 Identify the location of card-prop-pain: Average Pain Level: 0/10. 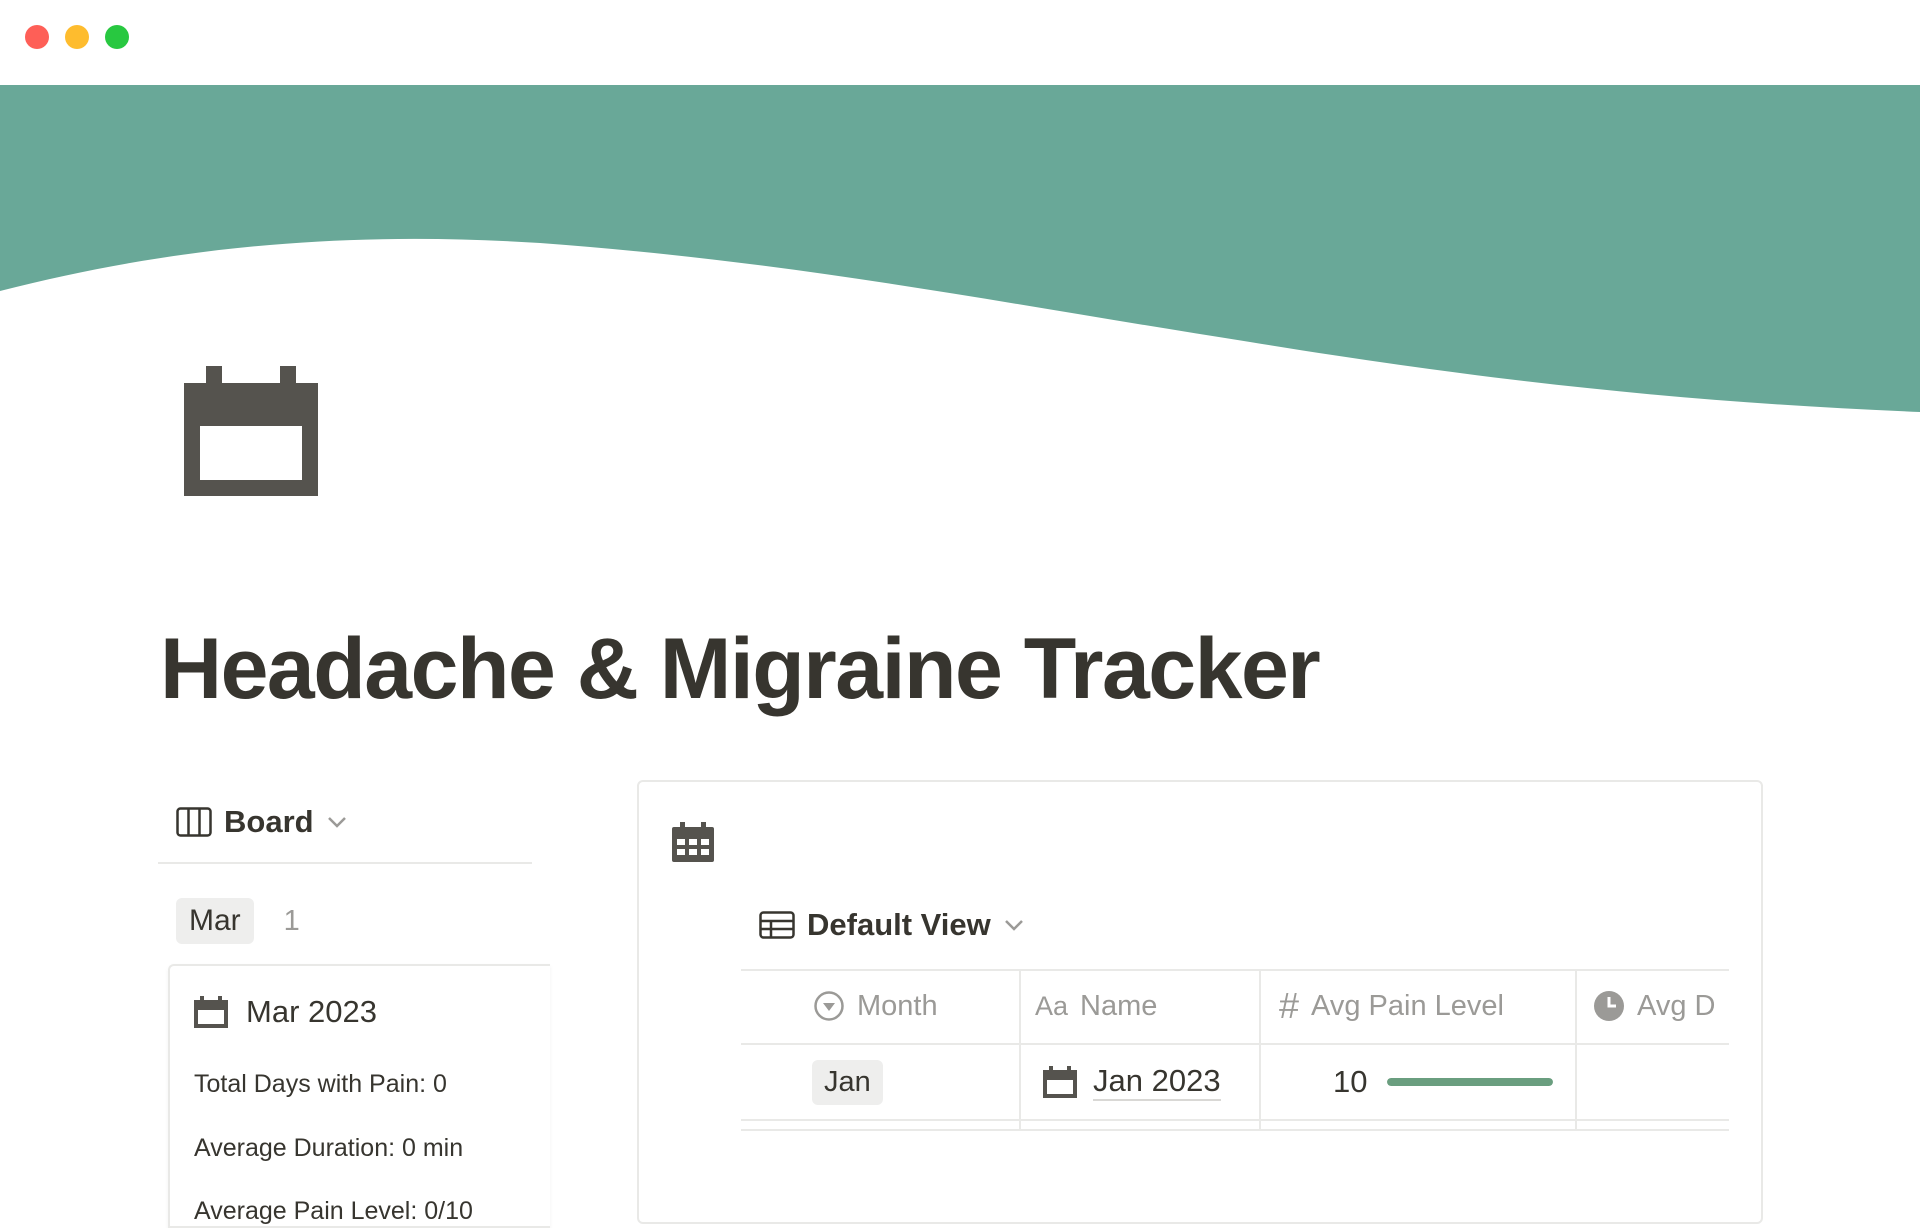
(333, 1211).